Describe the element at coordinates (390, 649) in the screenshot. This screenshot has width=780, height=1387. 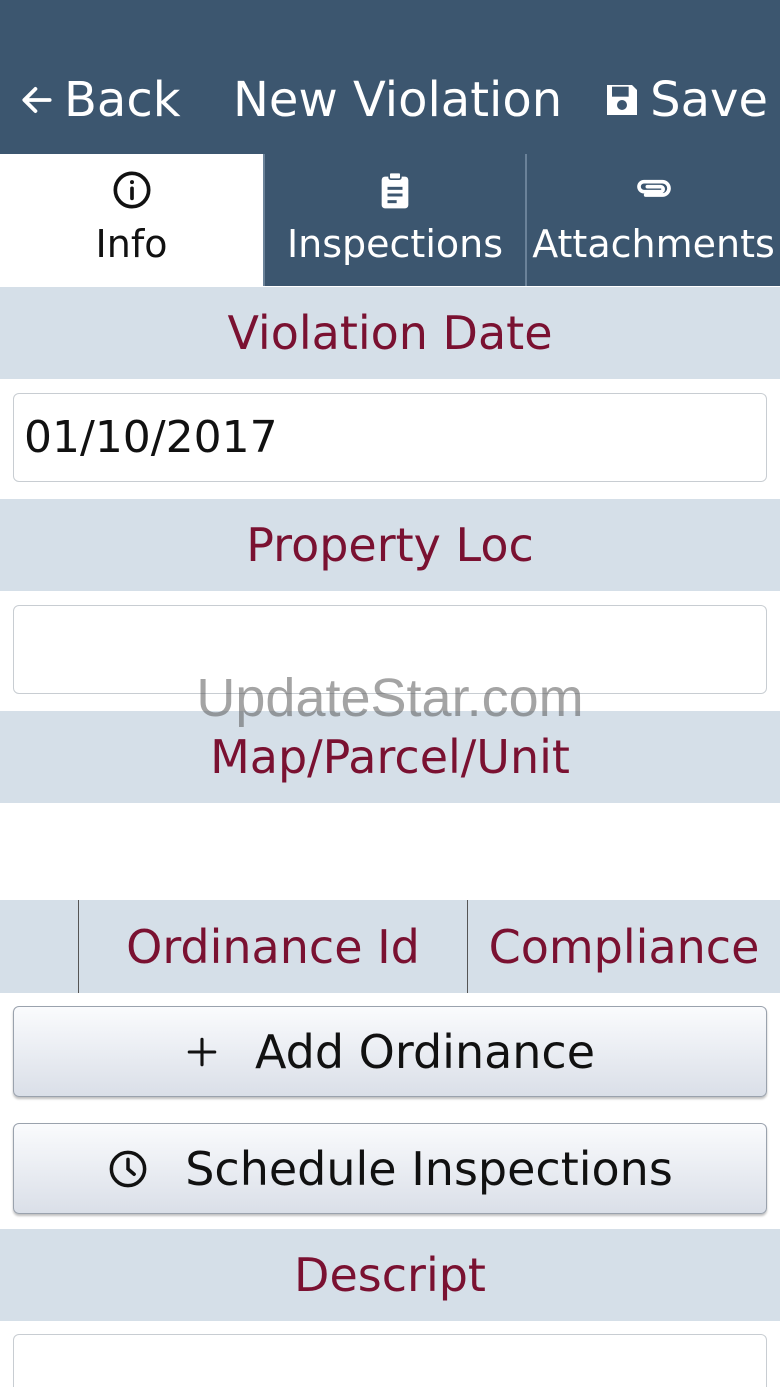
I see `property-loc-field` at that location.